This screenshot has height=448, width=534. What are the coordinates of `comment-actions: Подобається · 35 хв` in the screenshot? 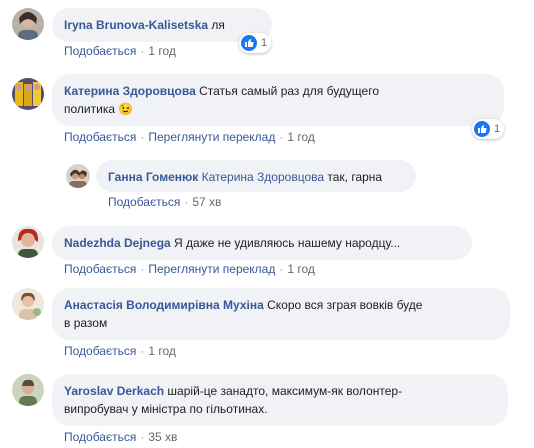 It's located at (120, 437).